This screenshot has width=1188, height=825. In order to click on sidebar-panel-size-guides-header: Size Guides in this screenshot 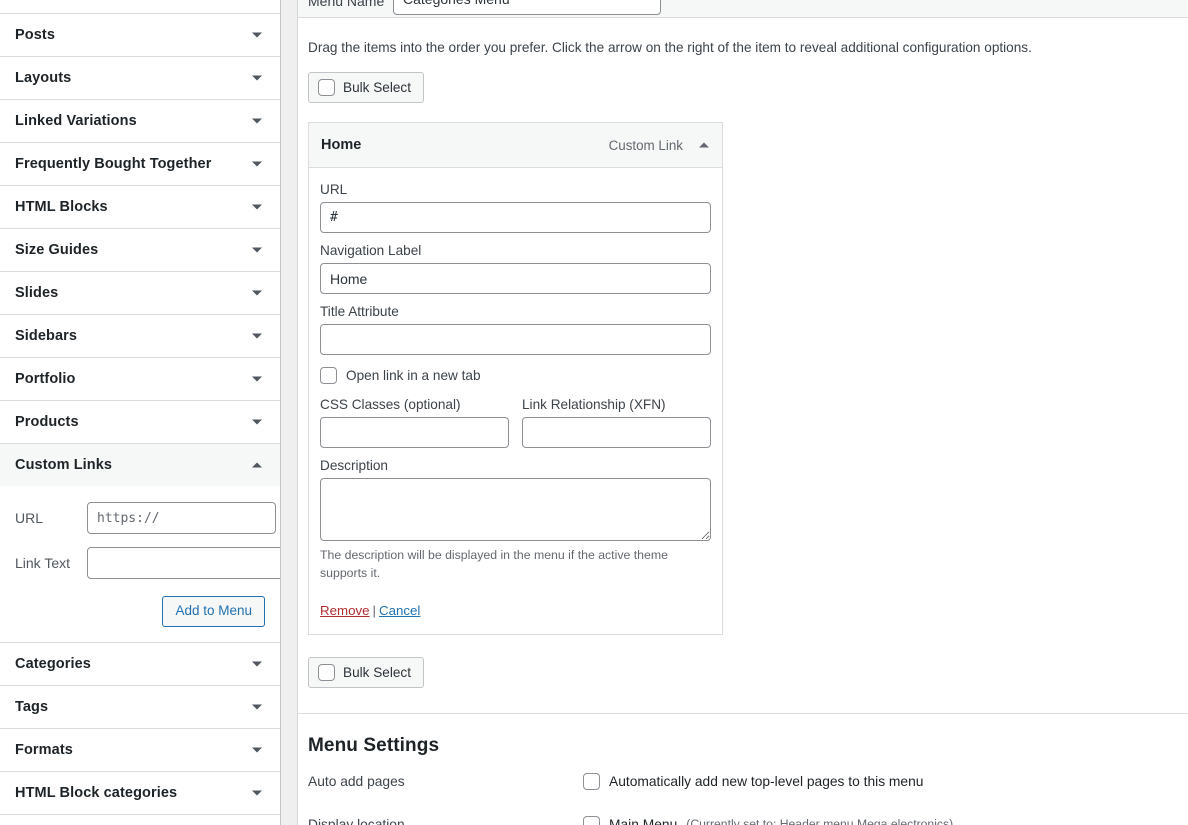, I will do `click(140, 250)`.